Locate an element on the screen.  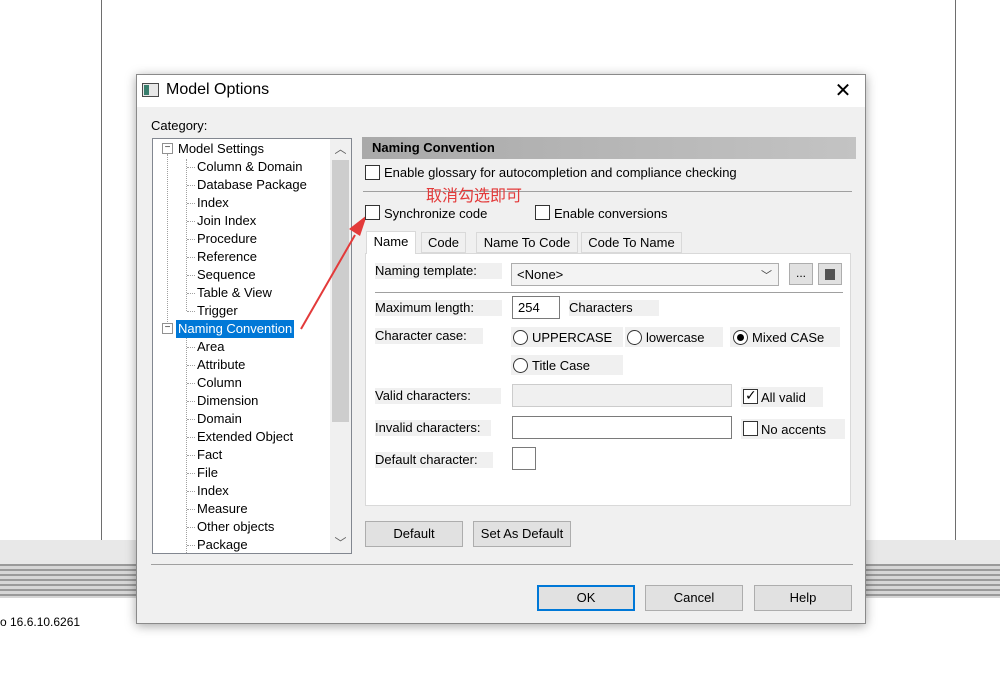
scroll-down-icon: ﹀ is located at coordinates (340, 543).